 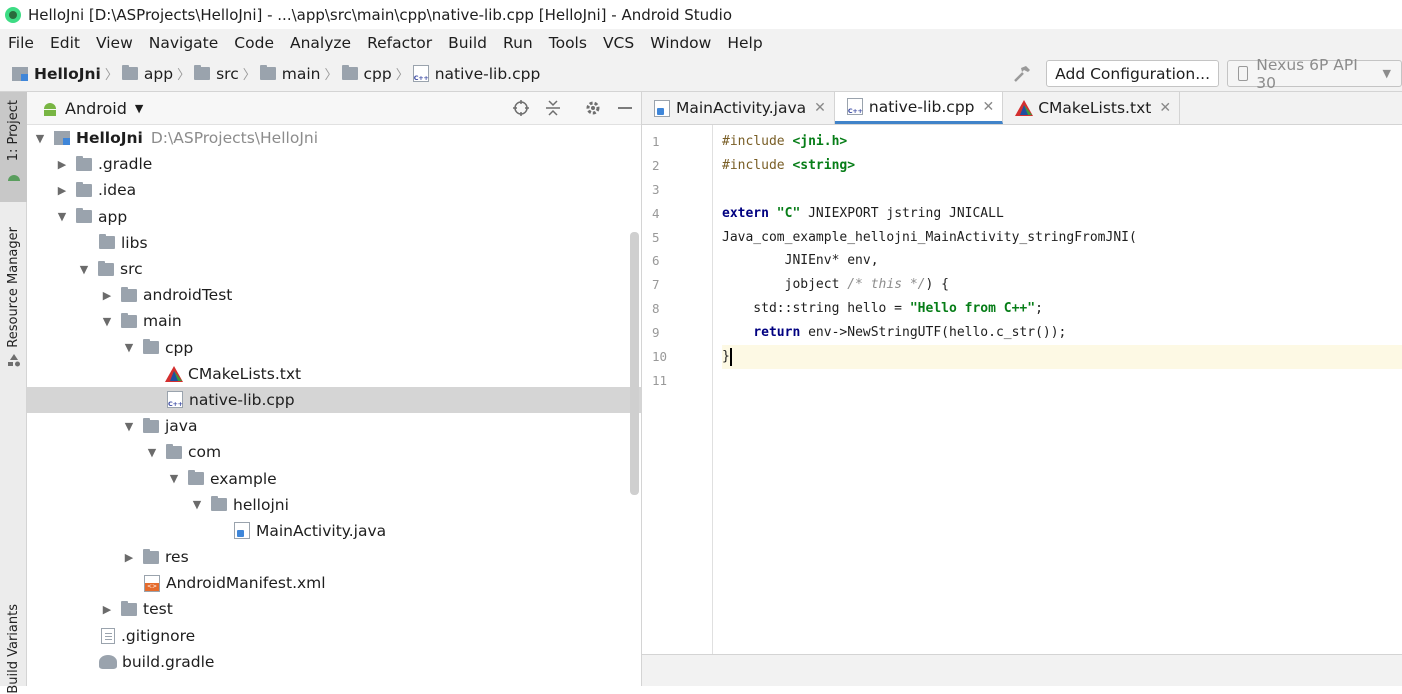 What do you see at coordinates (56, 73) in the screenshot?
I see `breadcrumb-item-hellojni: HelloJni` at bounding box center [56, 73].